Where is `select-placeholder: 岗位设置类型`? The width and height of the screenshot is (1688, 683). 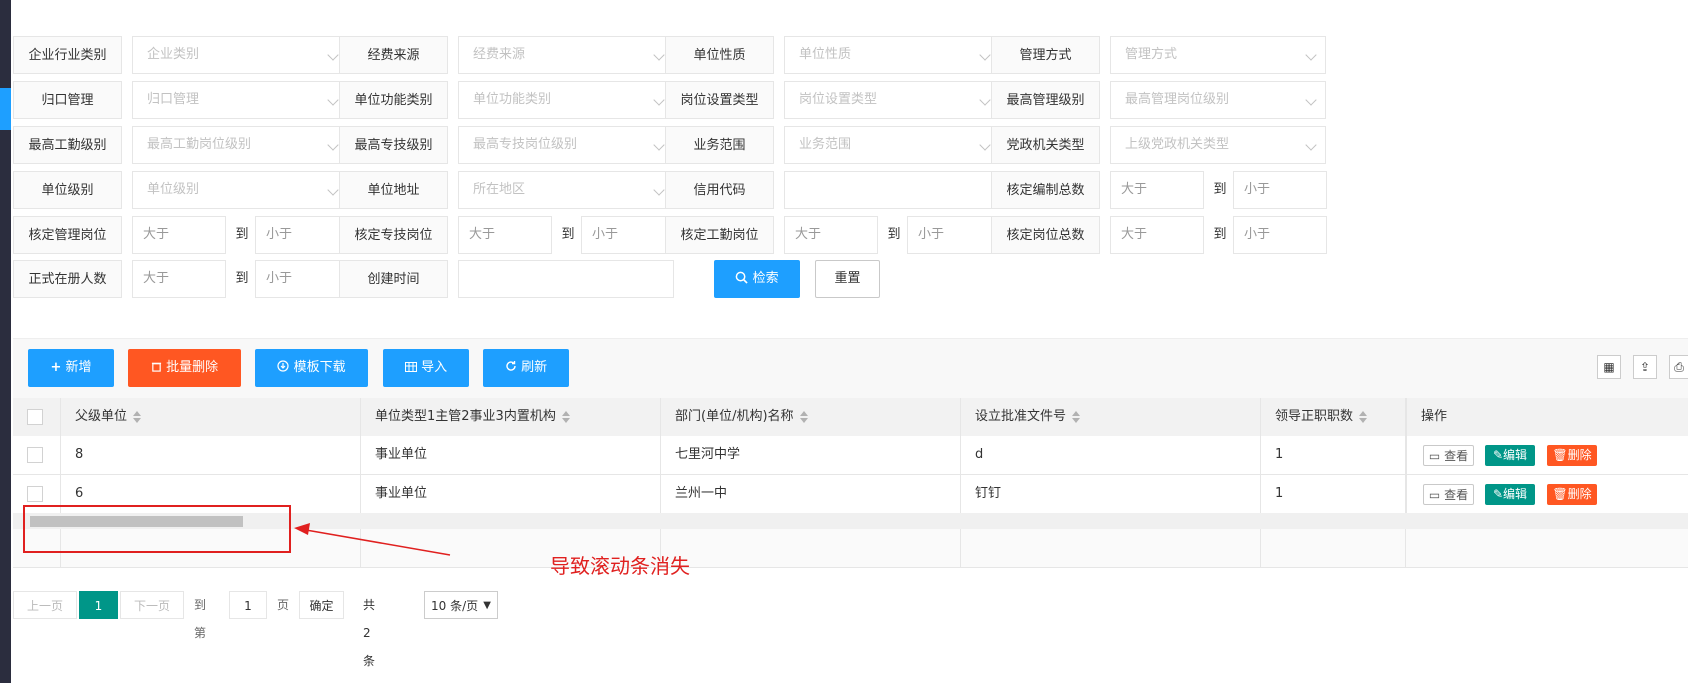 select-placeholder: 岗位设置类型 is located at coordinates (838, 99).